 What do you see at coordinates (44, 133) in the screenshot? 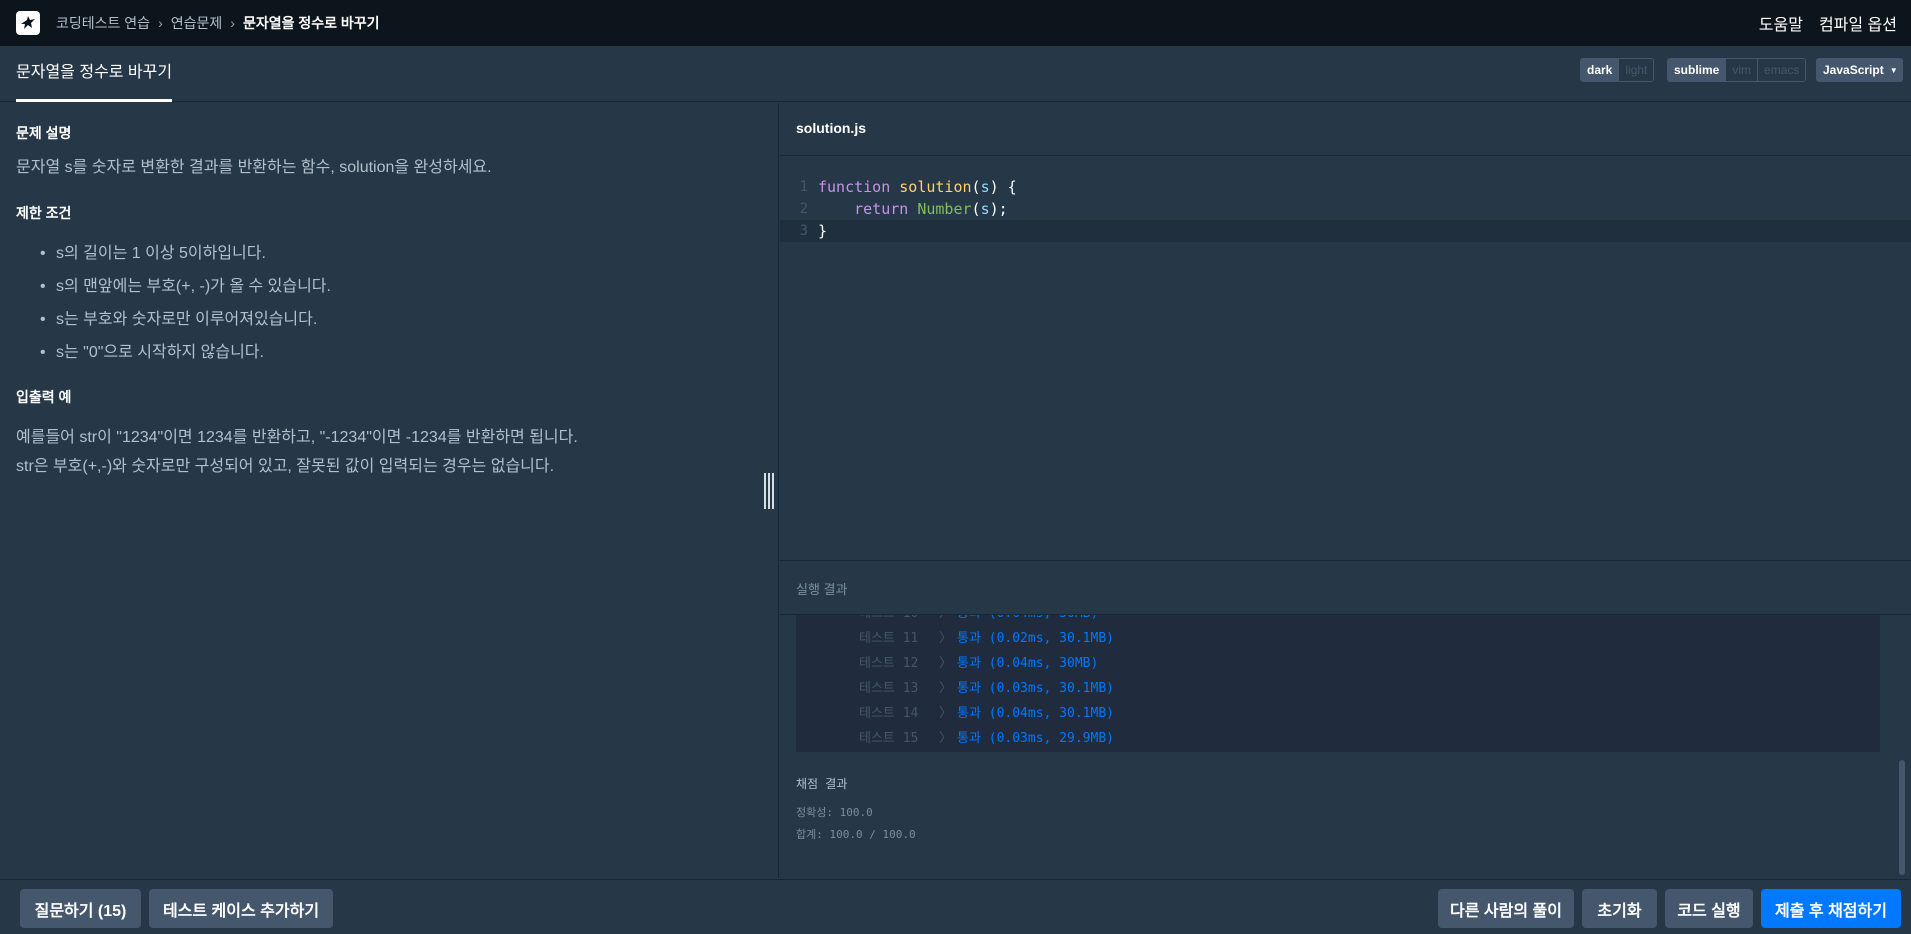
I see `problem-description-heading: 문제 설명` at bounding box center [44, 133].